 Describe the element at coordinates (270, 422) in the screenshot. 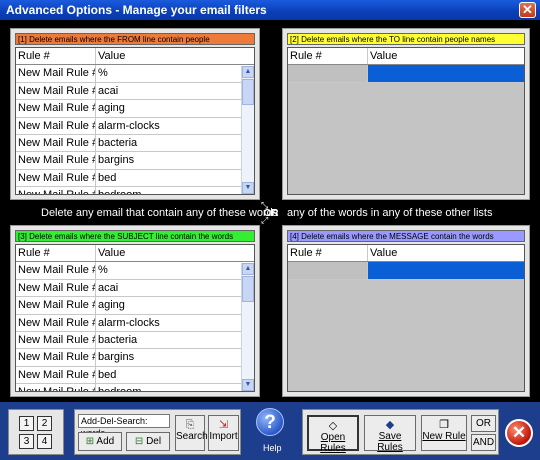

I see `help-icon: ?` at that location.